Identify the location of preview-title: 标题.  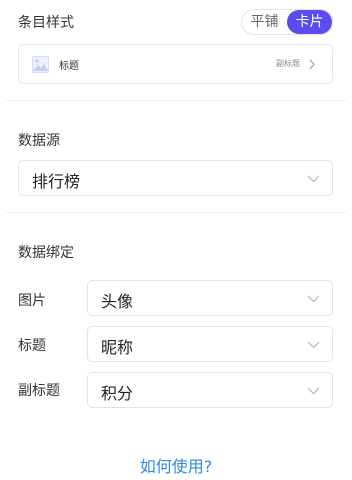
(69, 66).